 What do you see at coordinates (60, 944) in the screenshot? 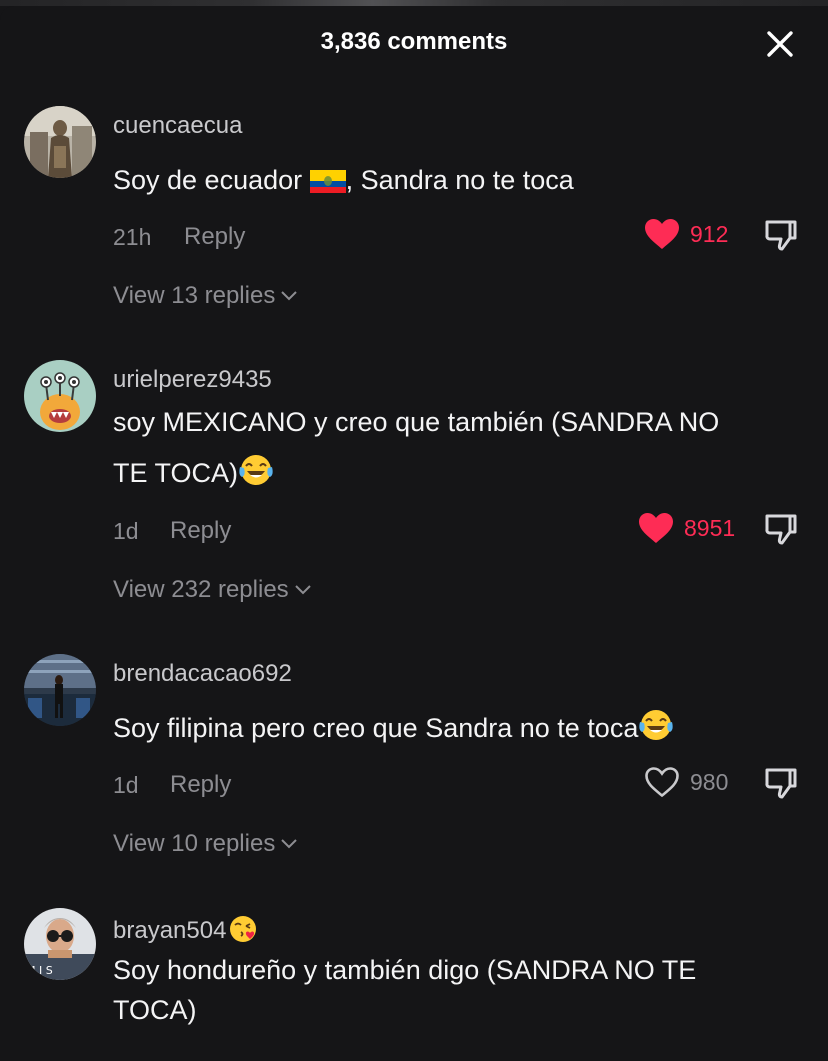
I see `avatar: M I S` at bounding box center [60, 944].